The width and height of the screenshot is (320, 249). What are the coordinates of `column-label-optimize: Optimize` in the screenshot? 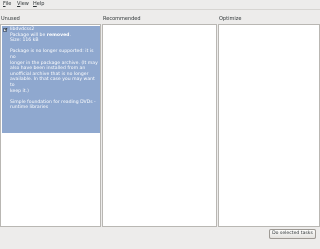 It's located at (230, 19).